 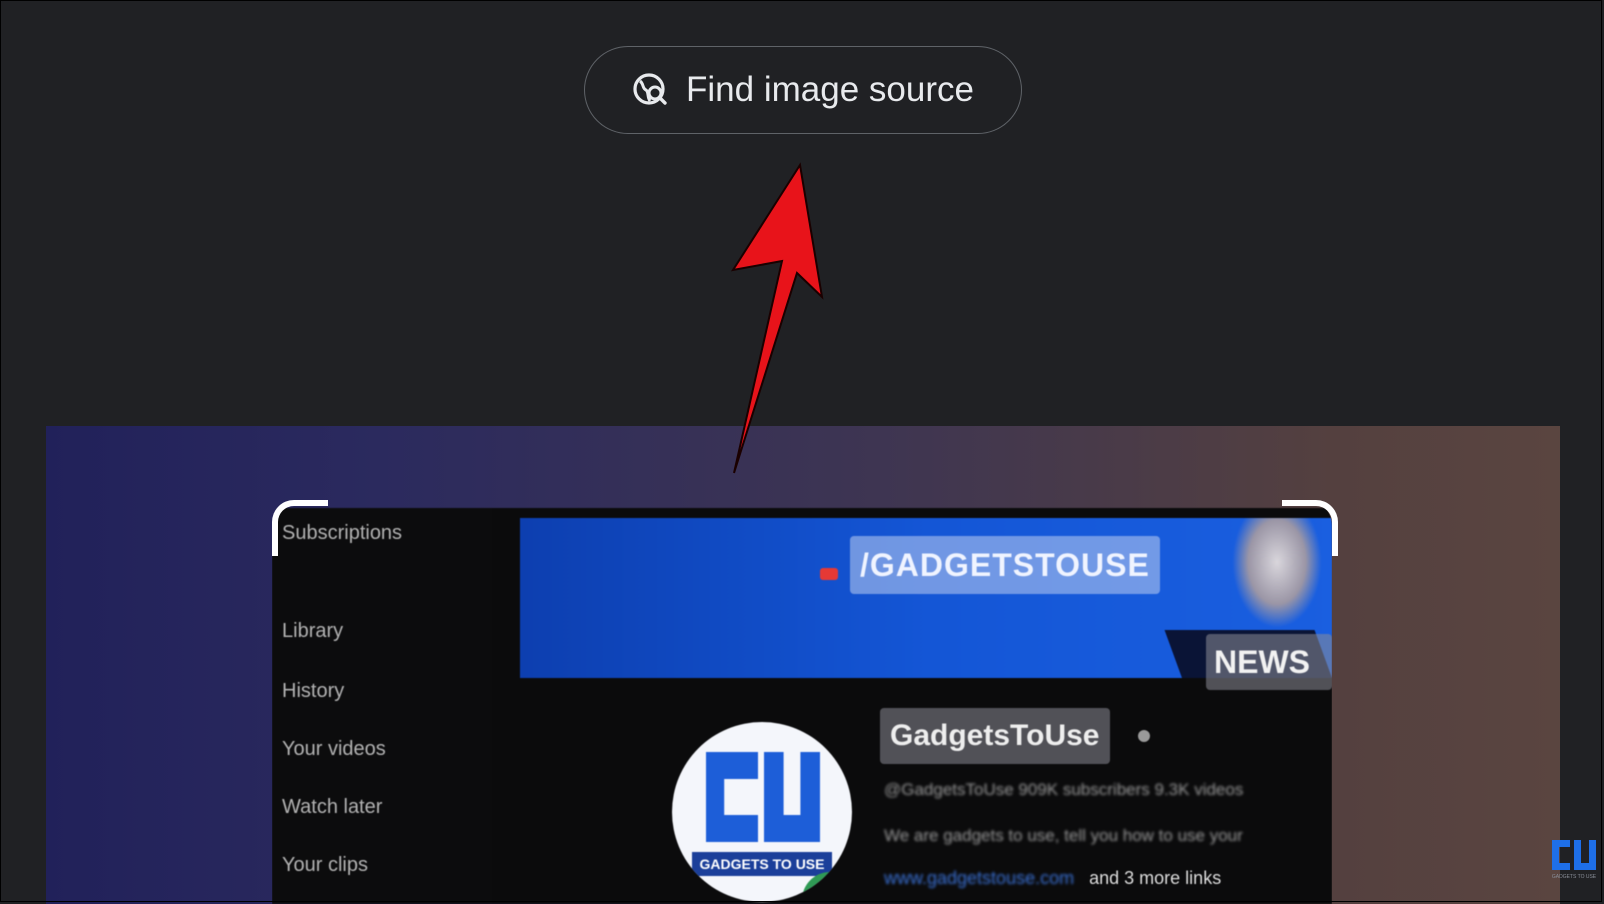 What do you see at coordinates (830, 89) in the screenshot?
I see `find-image-source-label: Find image source` at bounding box center [830, 89].